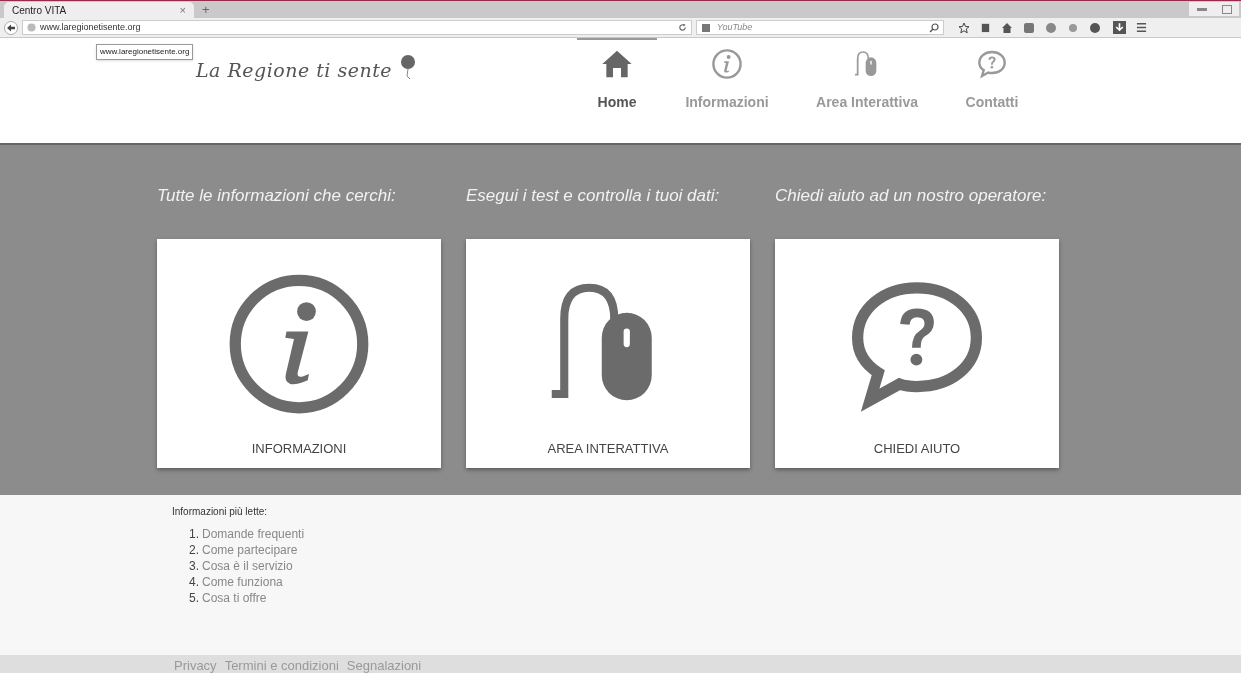 The width and height of the screenshot is (1241, 673). What do you see at coordinates (194, 566) in the screenshot?
I see `list-number: 3.` at bounding box center [194, 566].